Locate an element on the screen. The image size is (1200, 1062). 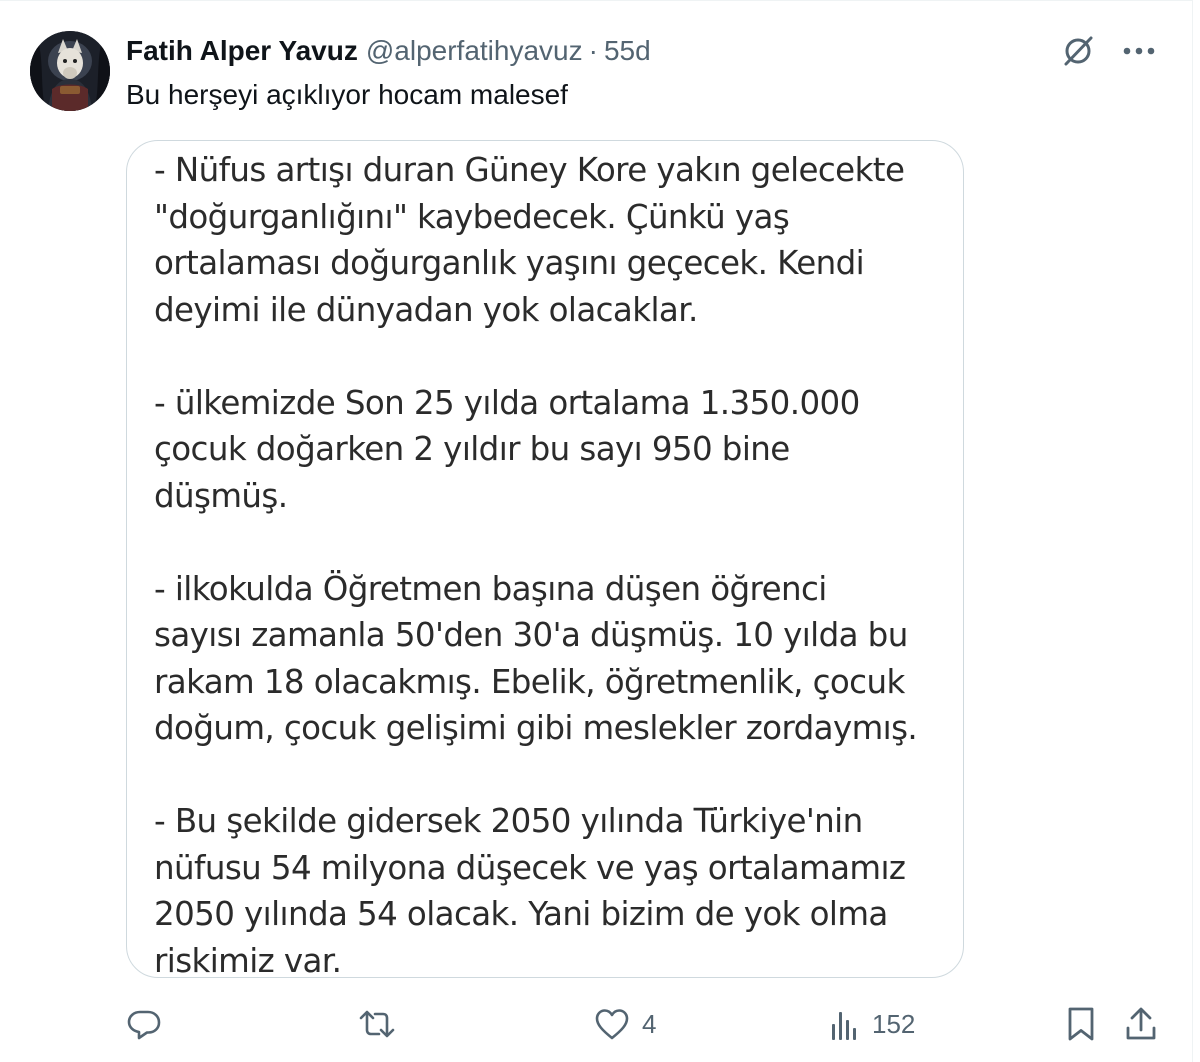
display-name: Fatih Alper Yavuz is located at coordinates (242, 51).